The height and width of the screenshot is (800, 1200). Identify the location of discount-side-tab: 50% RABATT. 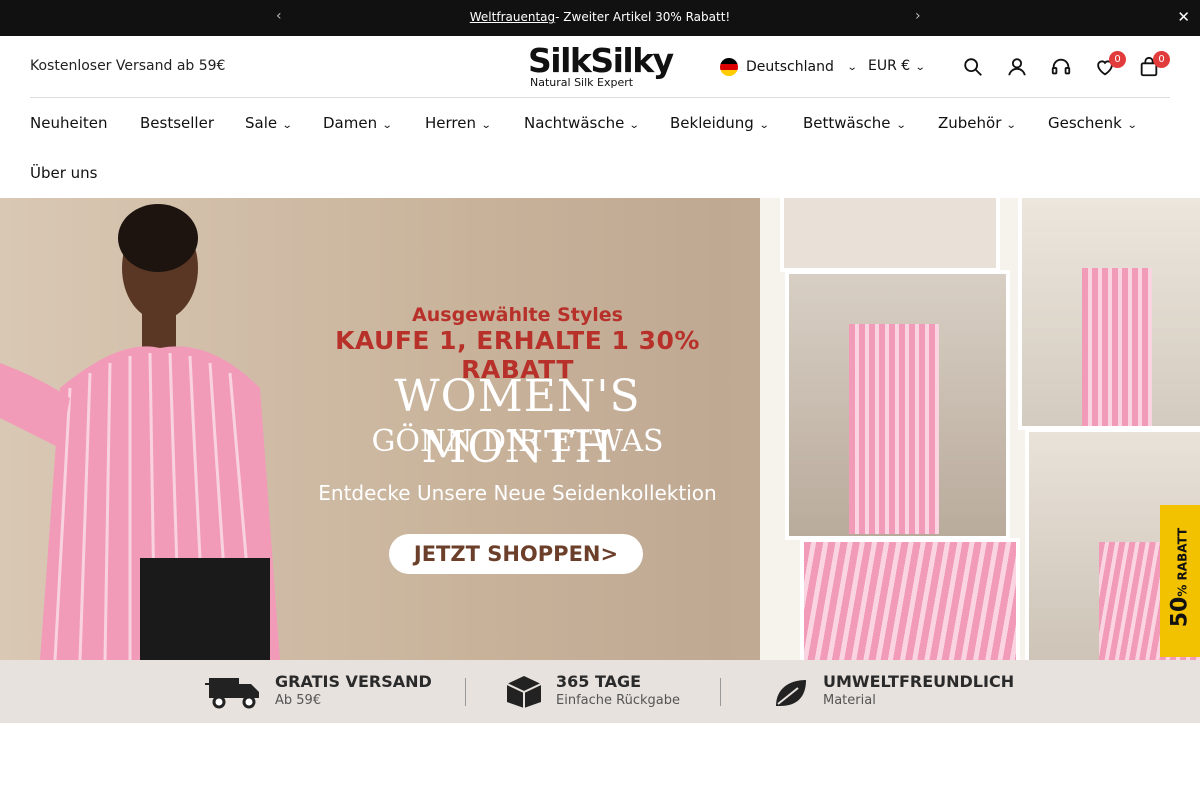
(1180, 581).